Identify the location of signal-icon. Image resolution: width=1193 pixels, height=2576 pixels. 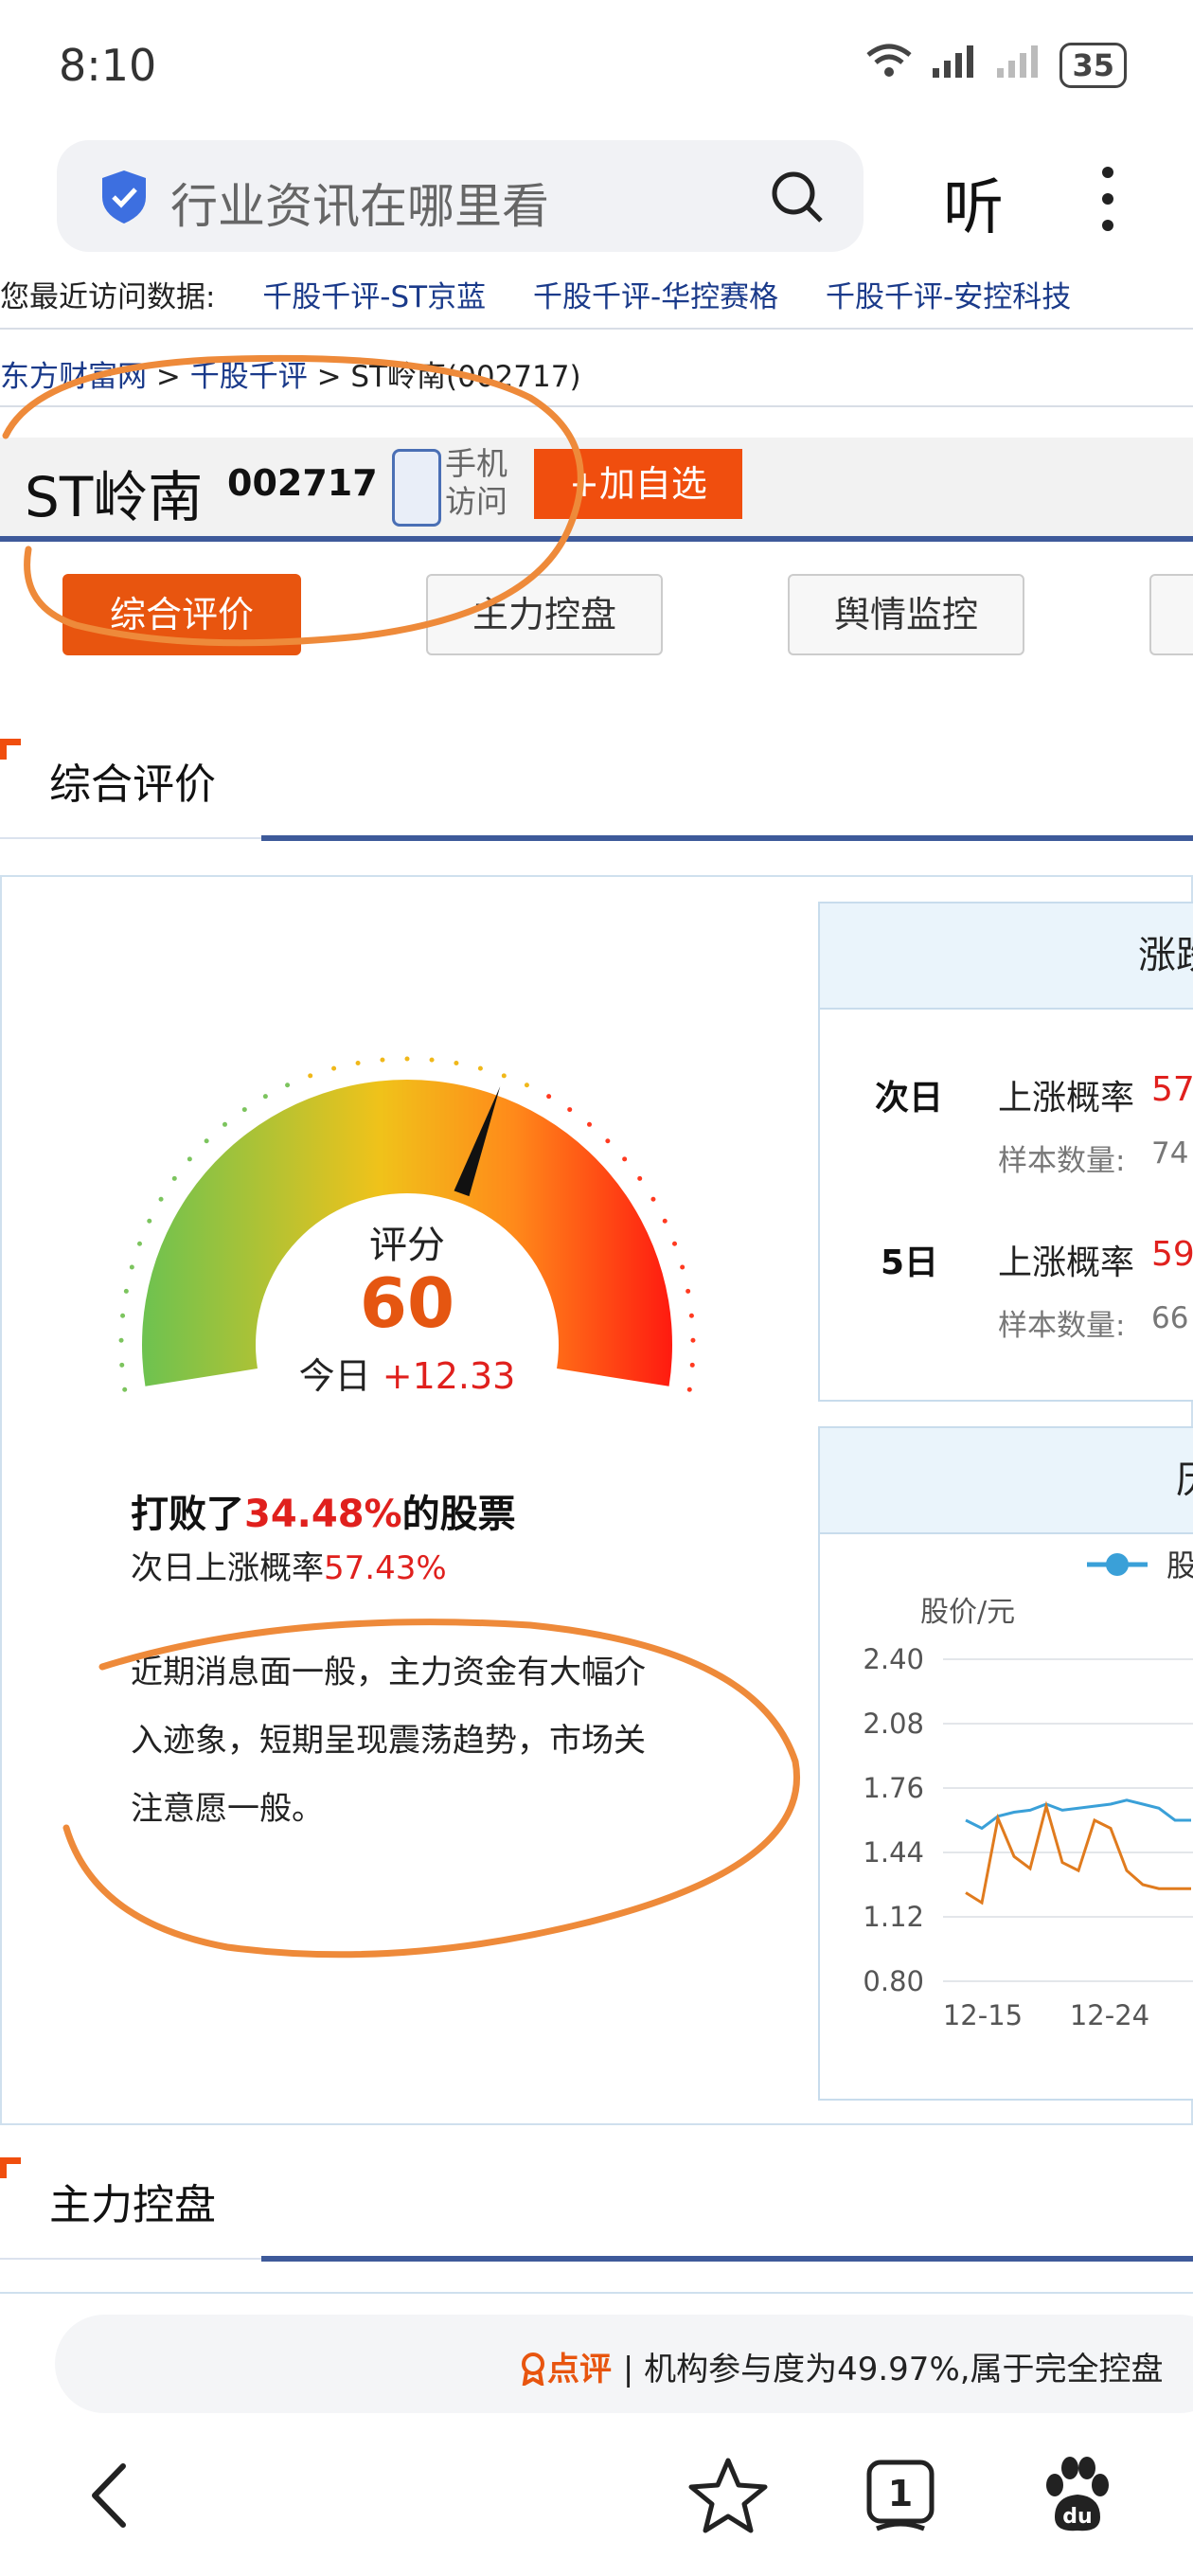
(954, 65).